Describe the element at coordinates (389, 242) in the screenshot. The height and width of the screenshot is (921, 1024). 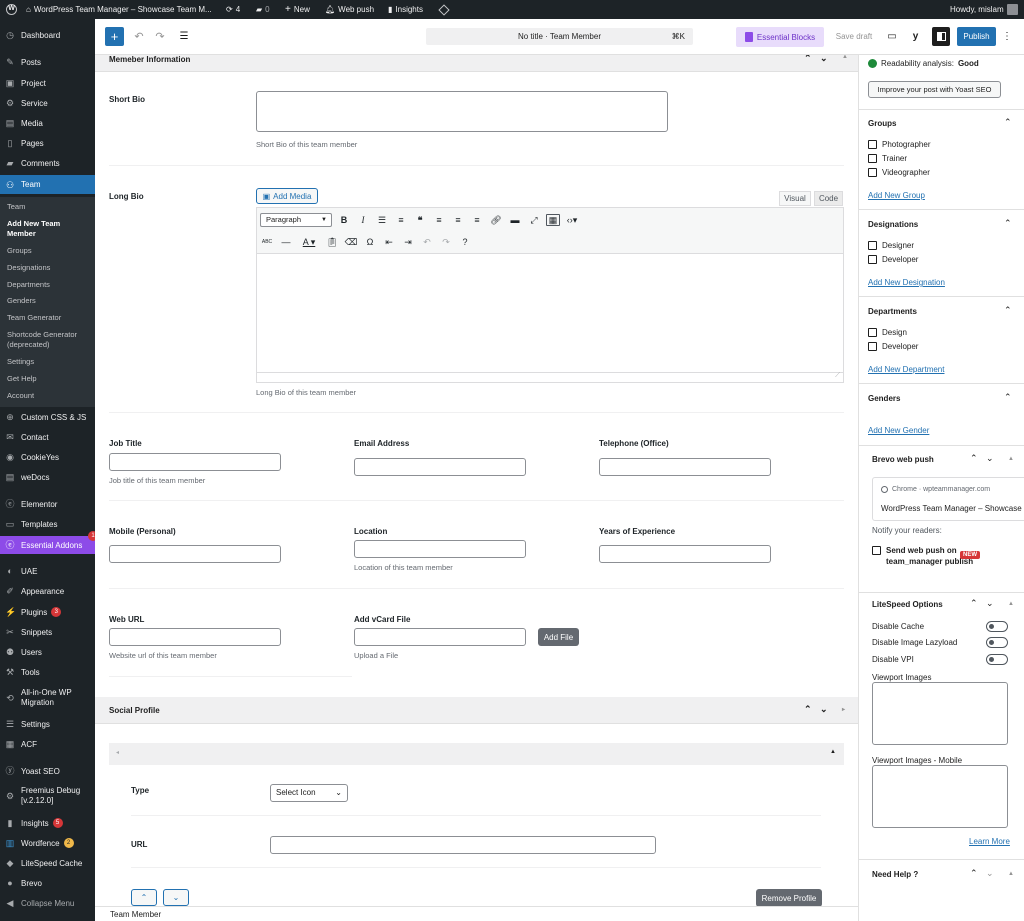
I see `outdent-icon: ⇤` at that location.